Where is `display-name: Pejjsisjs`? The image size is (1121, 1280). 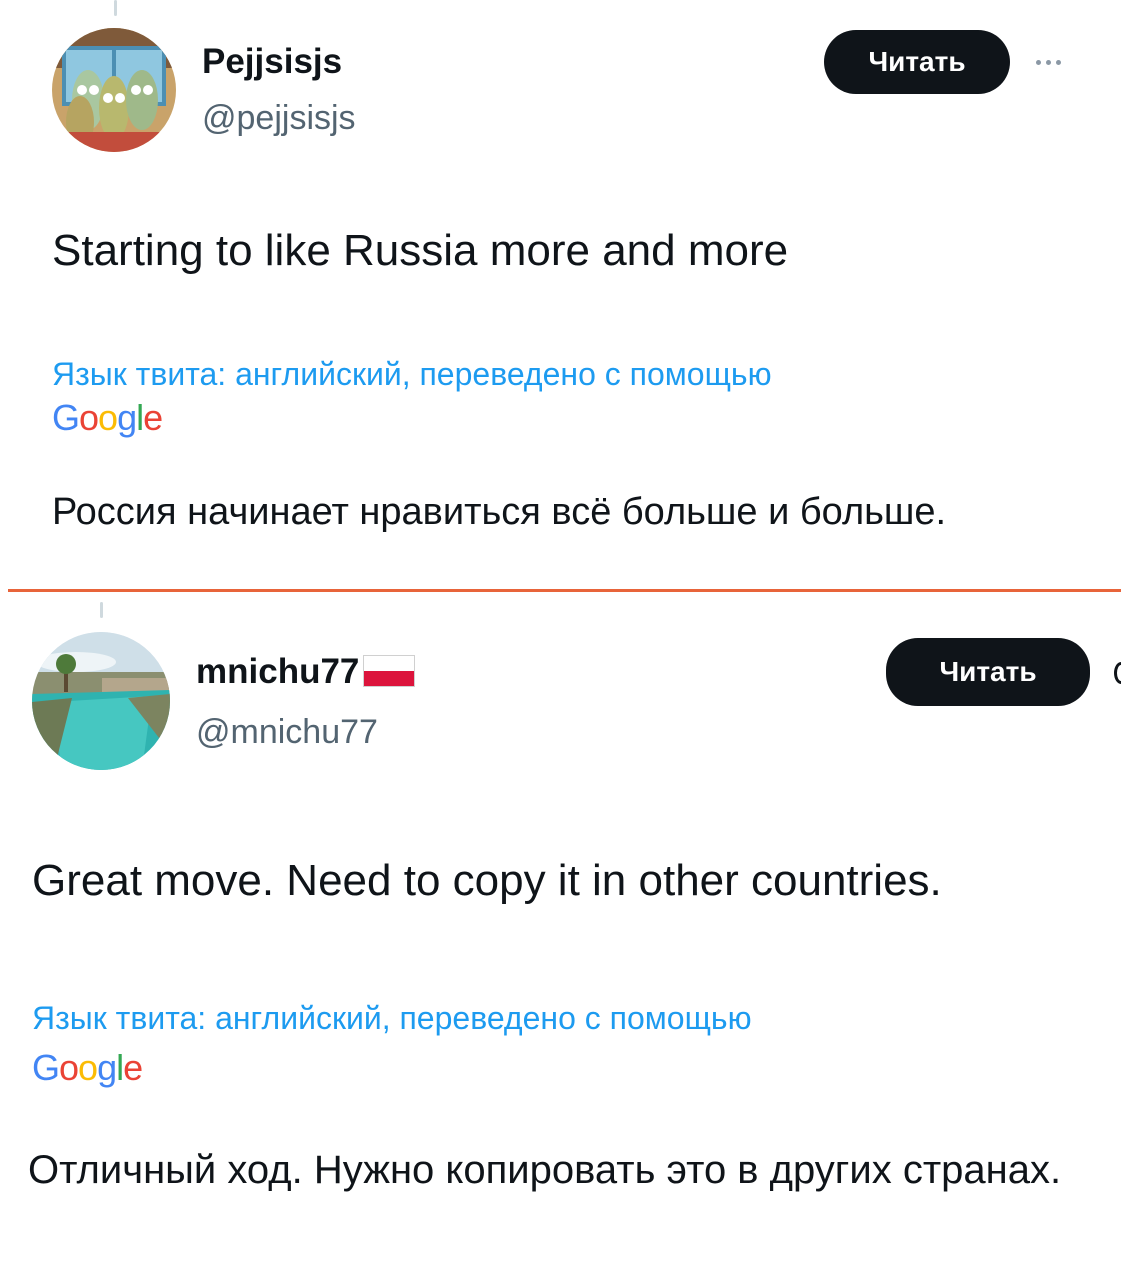 display-name: Pejjsisjs is located at coordinates (272, 62).